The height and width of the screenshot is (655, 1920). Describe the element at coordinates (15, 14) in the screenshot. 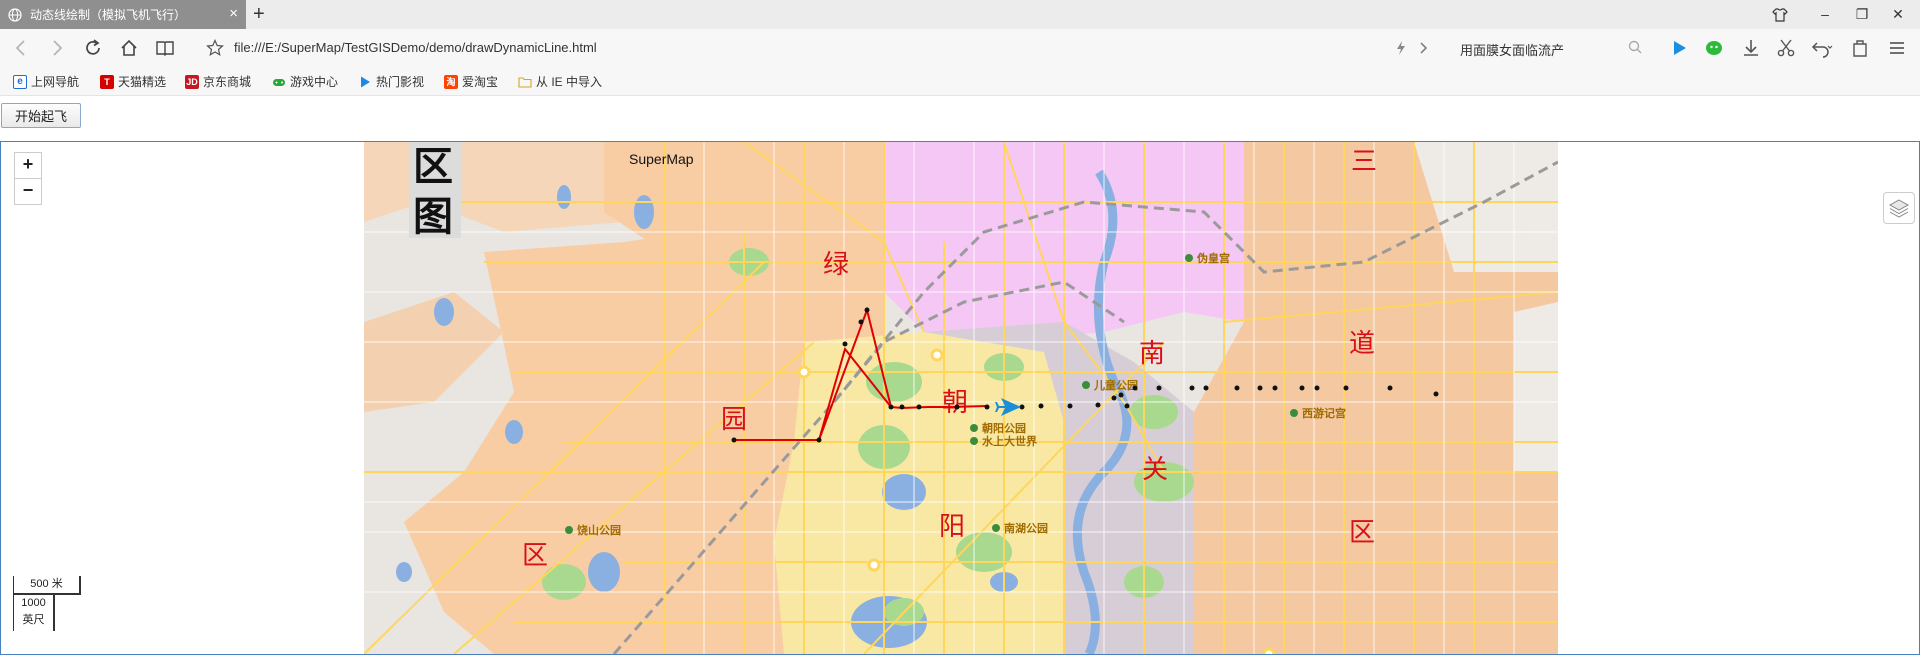

I see `globe-icon` at that location.